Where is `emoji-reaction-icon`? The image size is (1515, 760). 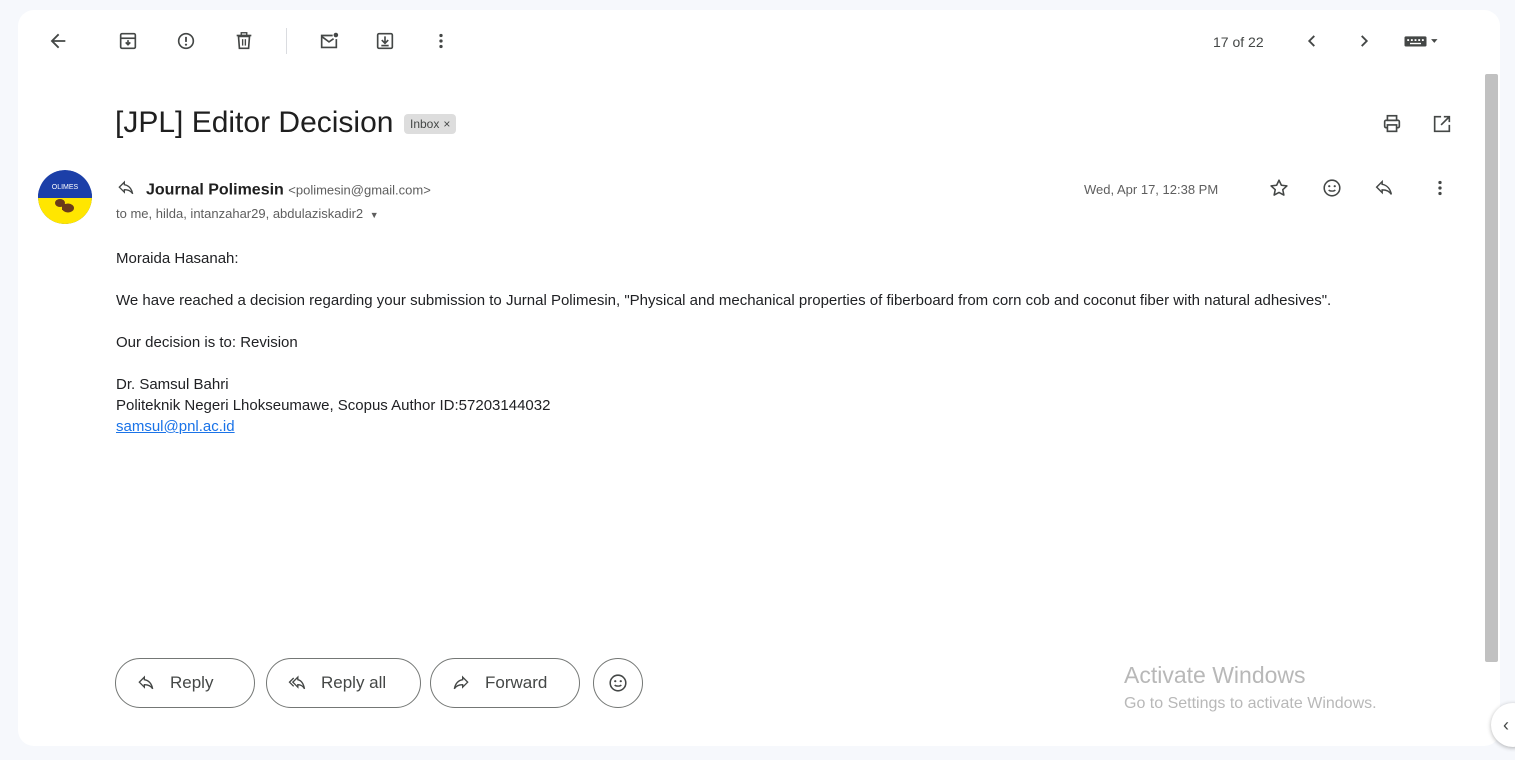
emoji-reaction-icon is located at coordinates (1332, 188).